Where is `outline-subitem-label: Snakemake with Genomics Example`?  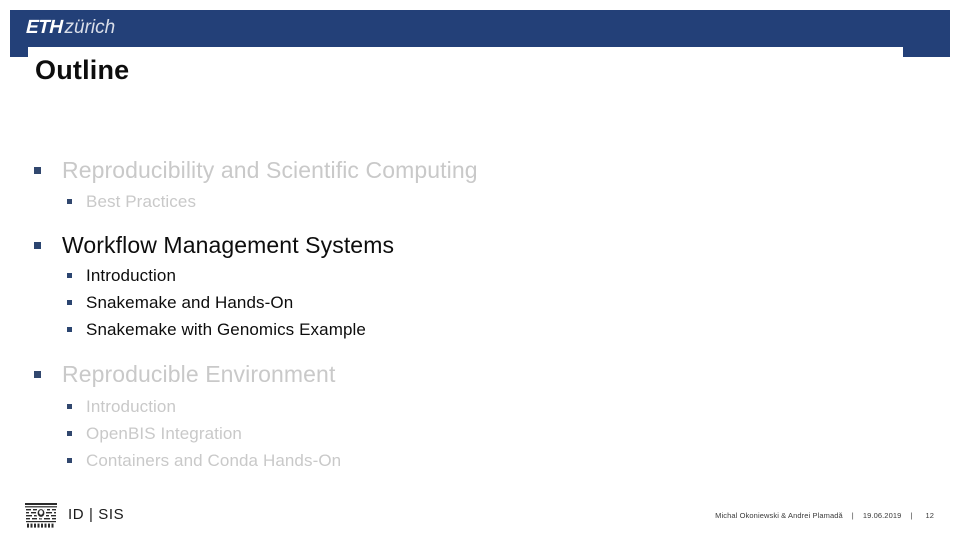
outline-subitem-label: Snakemake with Genomics Example is located at coordinates (226, 329).